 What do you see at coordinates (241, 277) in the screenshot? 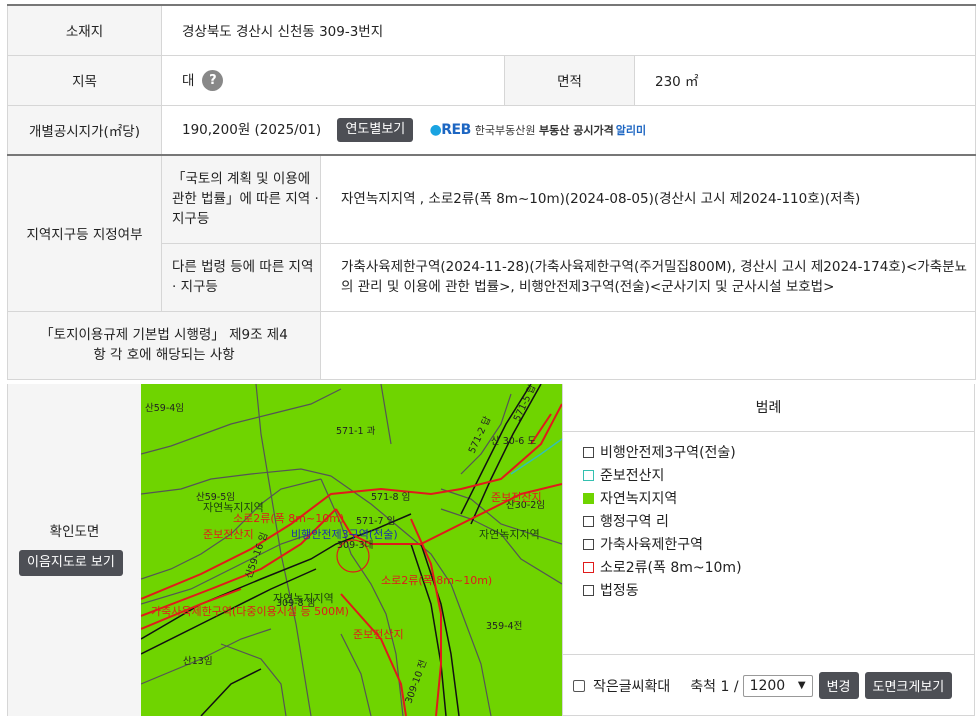
I see `zoning-other-label: 다른 법령 등에 따른 지역 · 지구등` at bounding box center [241, 277].